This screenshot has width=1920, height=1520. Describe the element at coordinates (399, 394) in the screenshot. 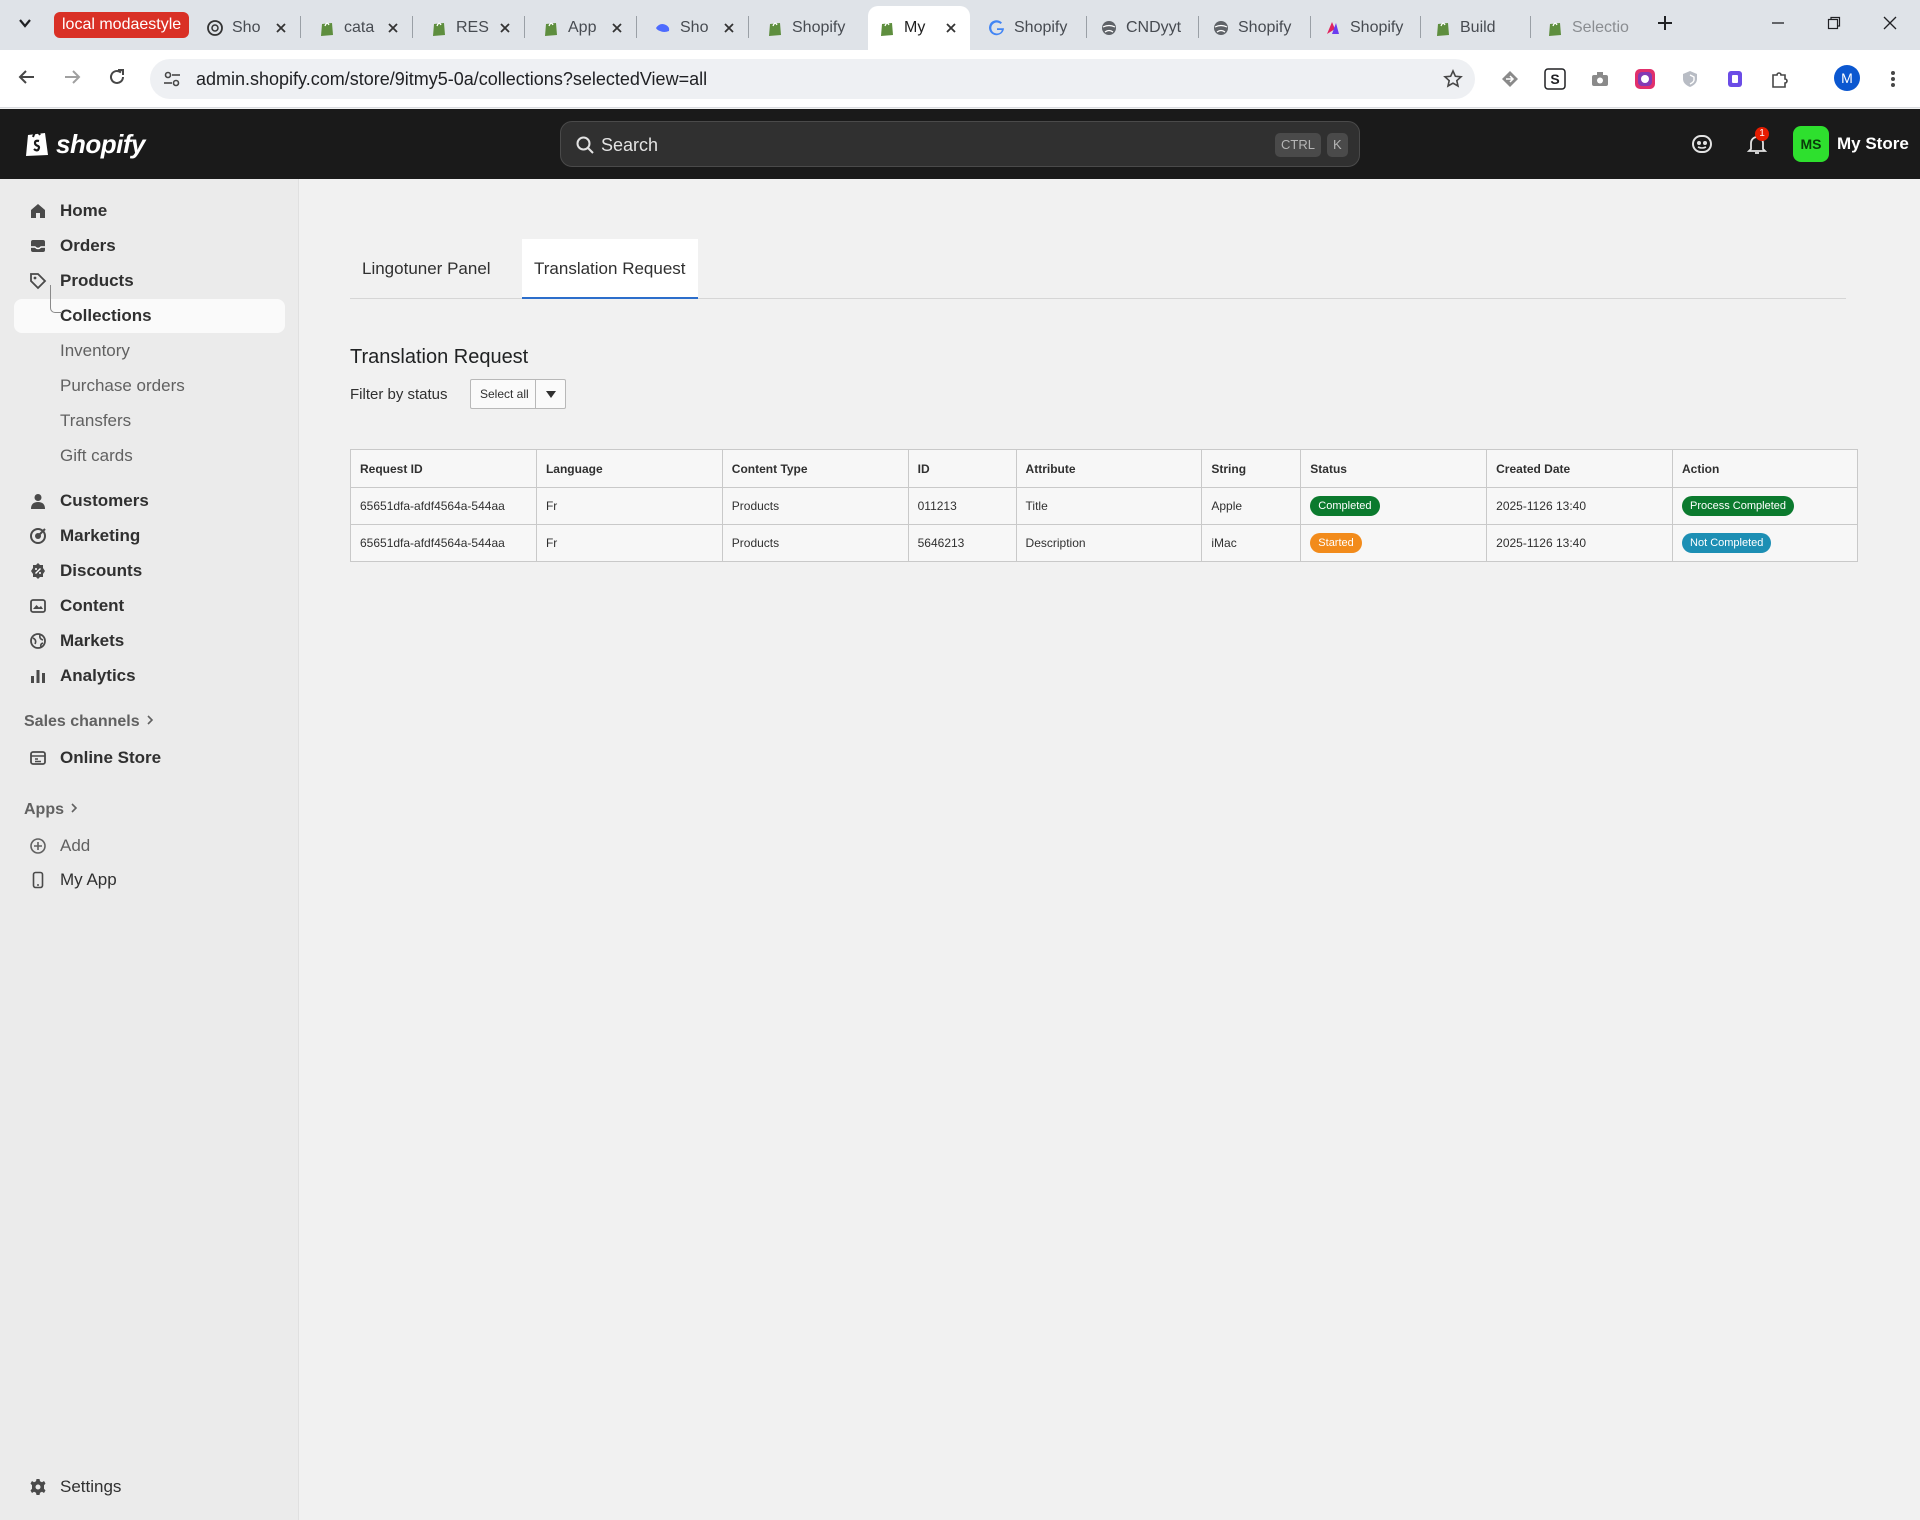

I see `filter-status-label: Filter by status` at that location.